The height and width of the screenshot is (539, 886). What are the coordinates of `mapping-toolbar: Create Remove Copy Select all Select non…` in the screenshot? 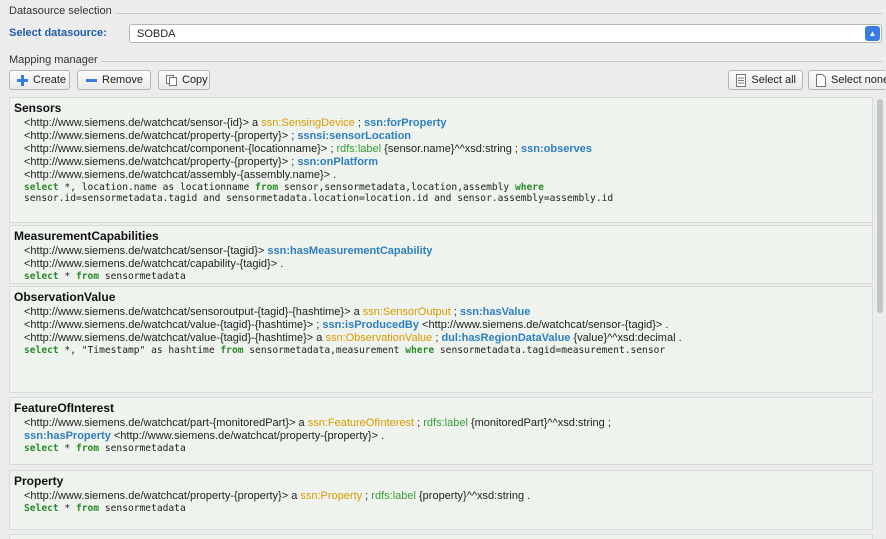 It's located at (447, 81).